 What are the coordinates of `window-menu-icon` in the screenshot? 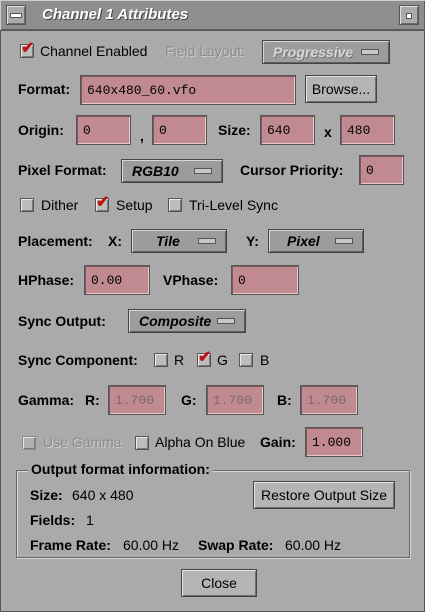 It's located at (16, 15).